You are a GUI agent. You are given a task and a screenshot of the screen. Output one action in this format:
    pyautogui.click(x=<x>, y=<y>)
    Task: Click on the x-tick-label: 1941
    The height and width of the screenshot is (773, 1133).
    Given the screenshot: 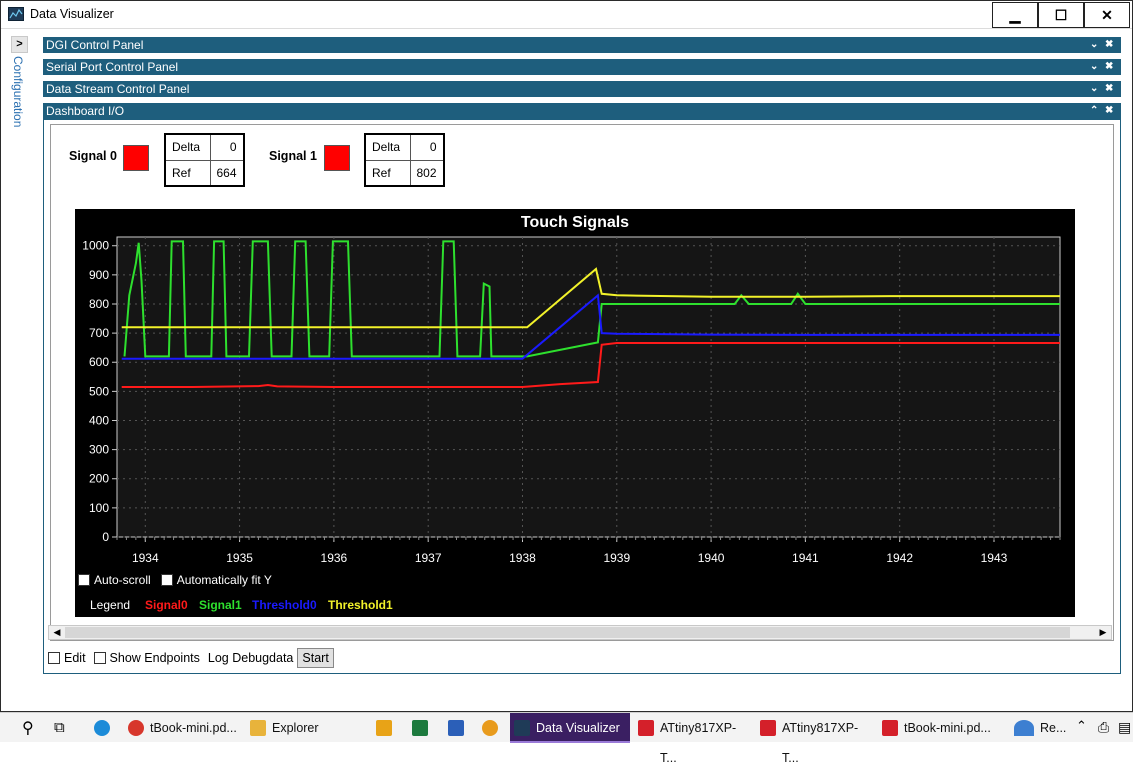 What is the action you would take?
    pyautogui.click(x=805, y=558)
    